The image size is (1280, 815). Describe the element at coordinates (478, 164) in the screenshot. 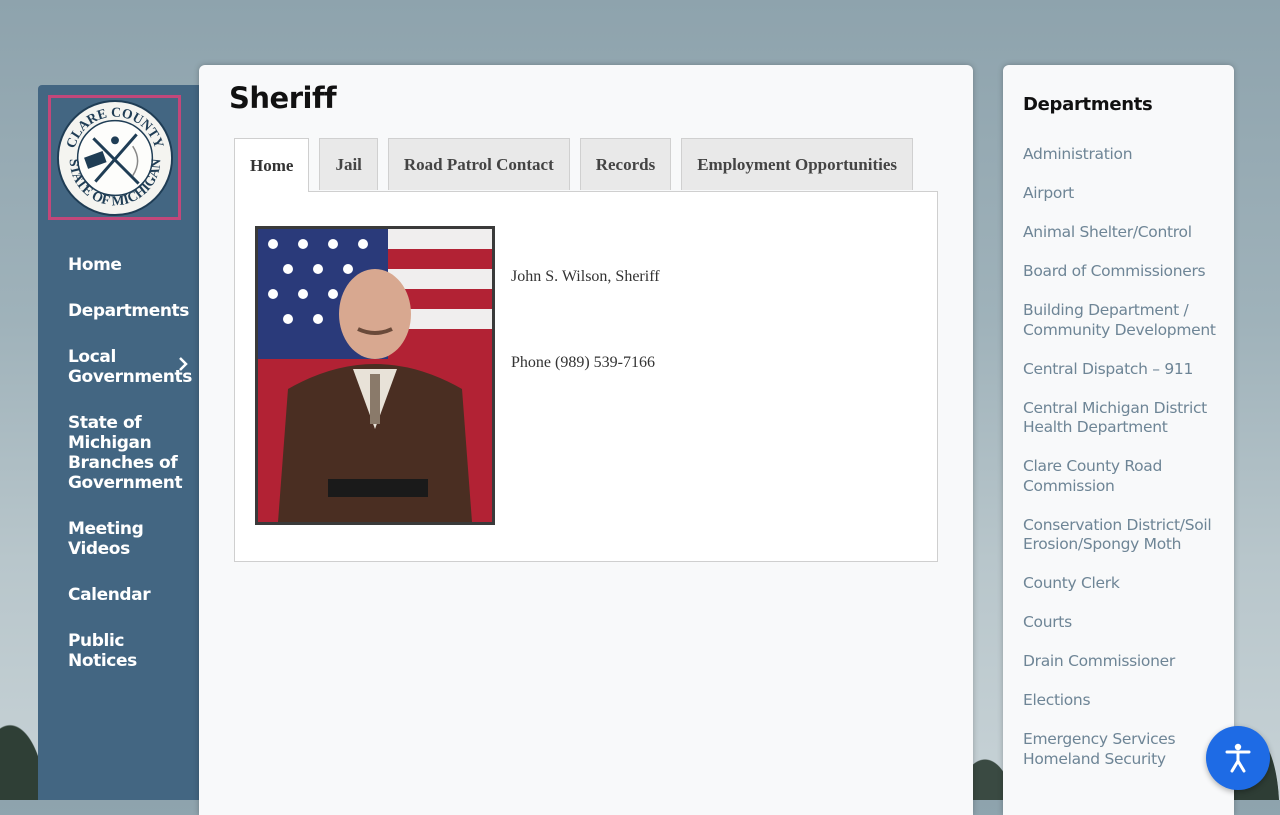

I see `tab-road-patrol-contact: Road Patrol Contact` at that location.